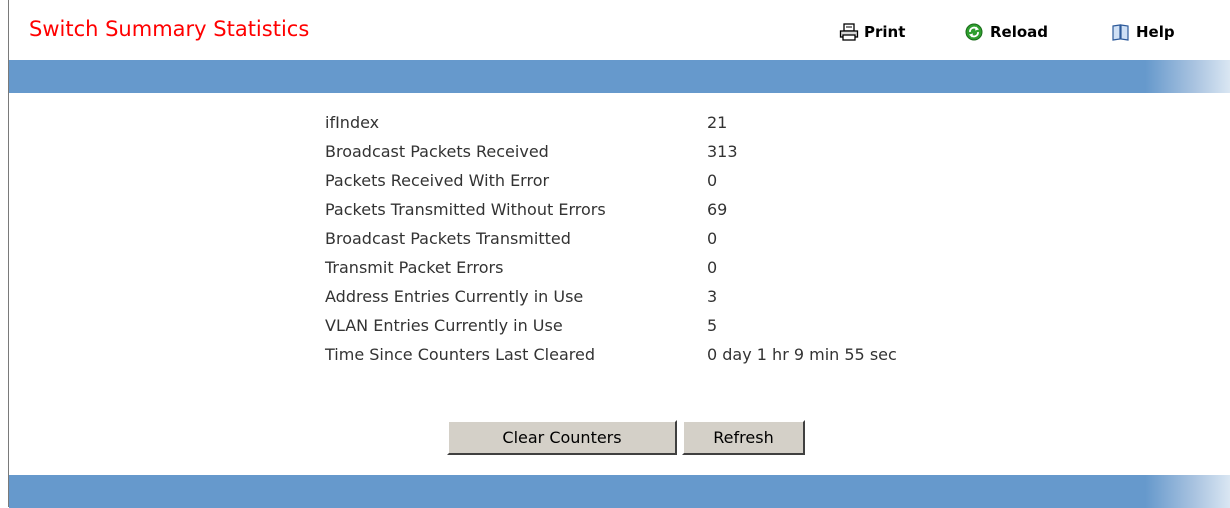  I want to click on clear-counters-button: Clear Counters, so click(562, 437).